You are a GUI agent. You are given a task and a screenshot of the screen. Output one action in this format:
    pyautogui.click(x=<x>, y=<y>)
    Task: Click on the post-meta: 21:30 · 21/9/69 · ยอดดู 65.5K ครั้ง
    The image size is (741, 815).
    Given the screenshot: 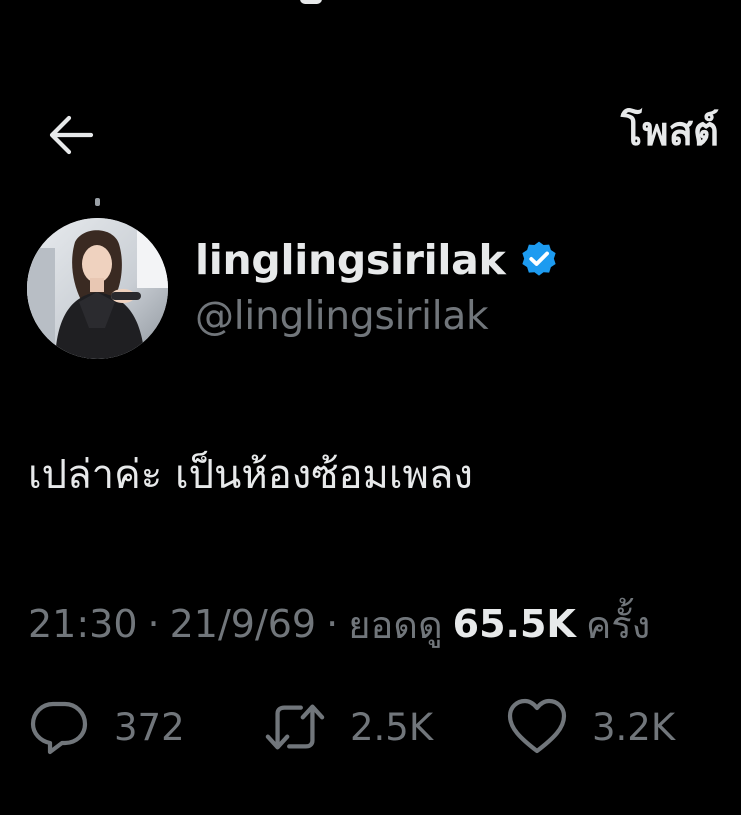 What is the action you would take?
    pyautogui.click(x=378, y=624)
    